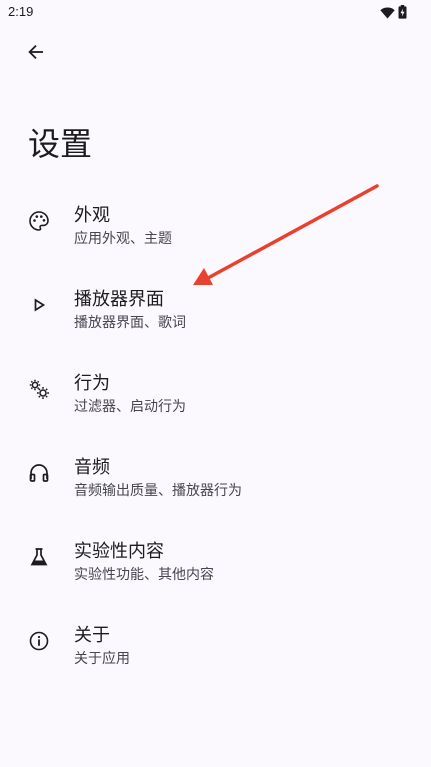 The height and width of the screenshot is (767, 431). I want to click on setting-item-experimental: 实验性内容 实验性功能、其他内容, so click(215, 566).